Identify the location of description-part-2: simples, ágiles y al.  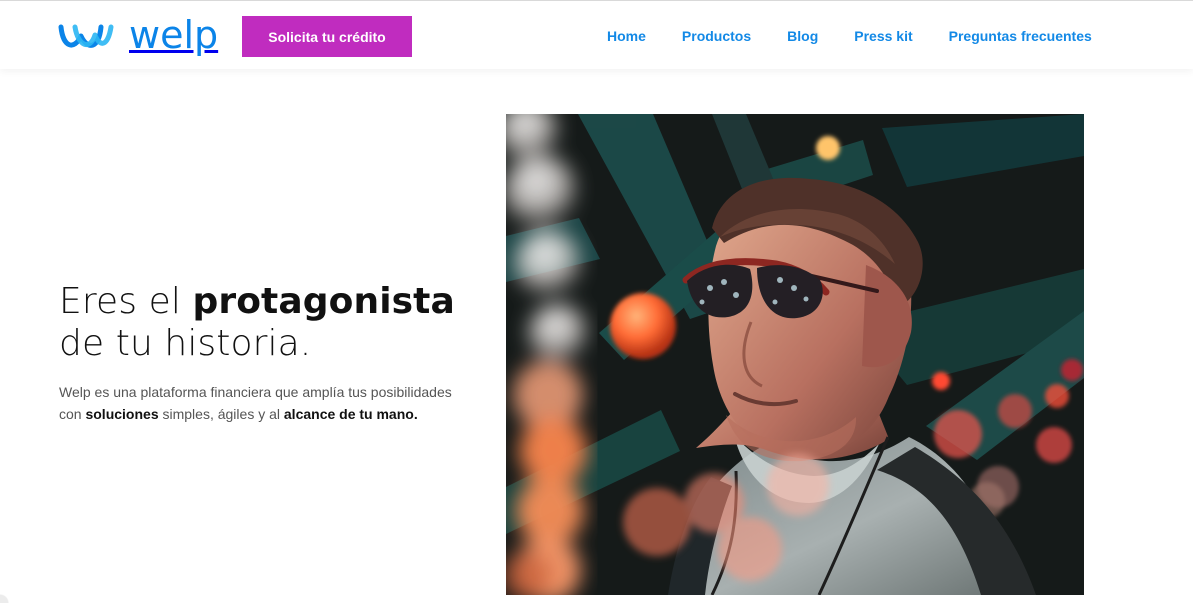
(221, 414).